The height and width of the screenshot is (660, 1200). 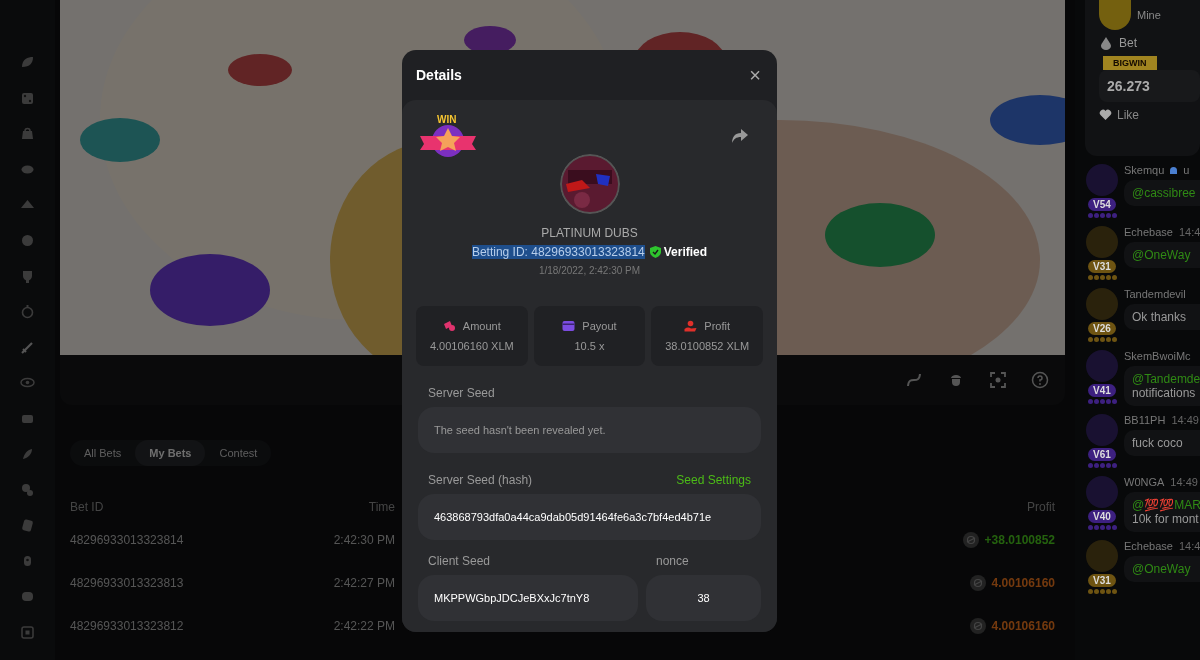 What do you see at coordinates (103, 453) in the screenshot?
I see `tab: All Bets` at bounding box center [103, 453].